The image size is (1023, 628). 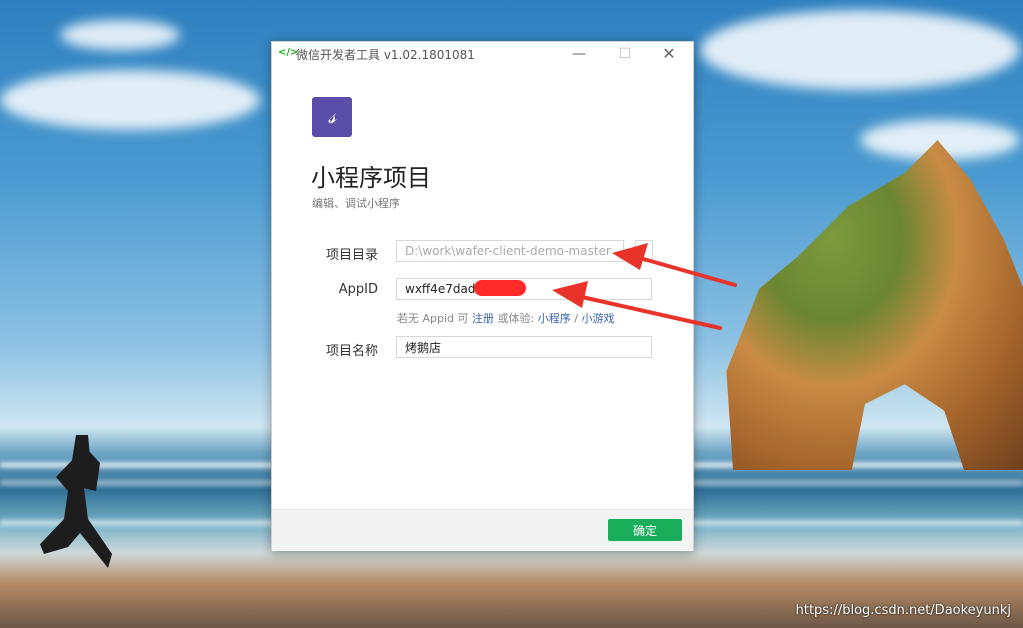 What do you see at coordinates (651, 312) in the screenshot?
I see `arrow-to-appid` at bounding box center [651, 312].